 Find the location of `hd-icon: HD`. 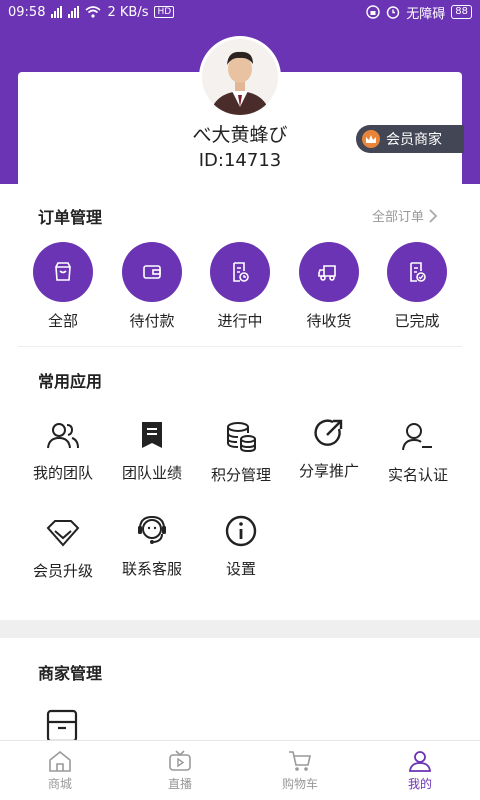

hd-icon: HD is located at coordinates (164, 12).